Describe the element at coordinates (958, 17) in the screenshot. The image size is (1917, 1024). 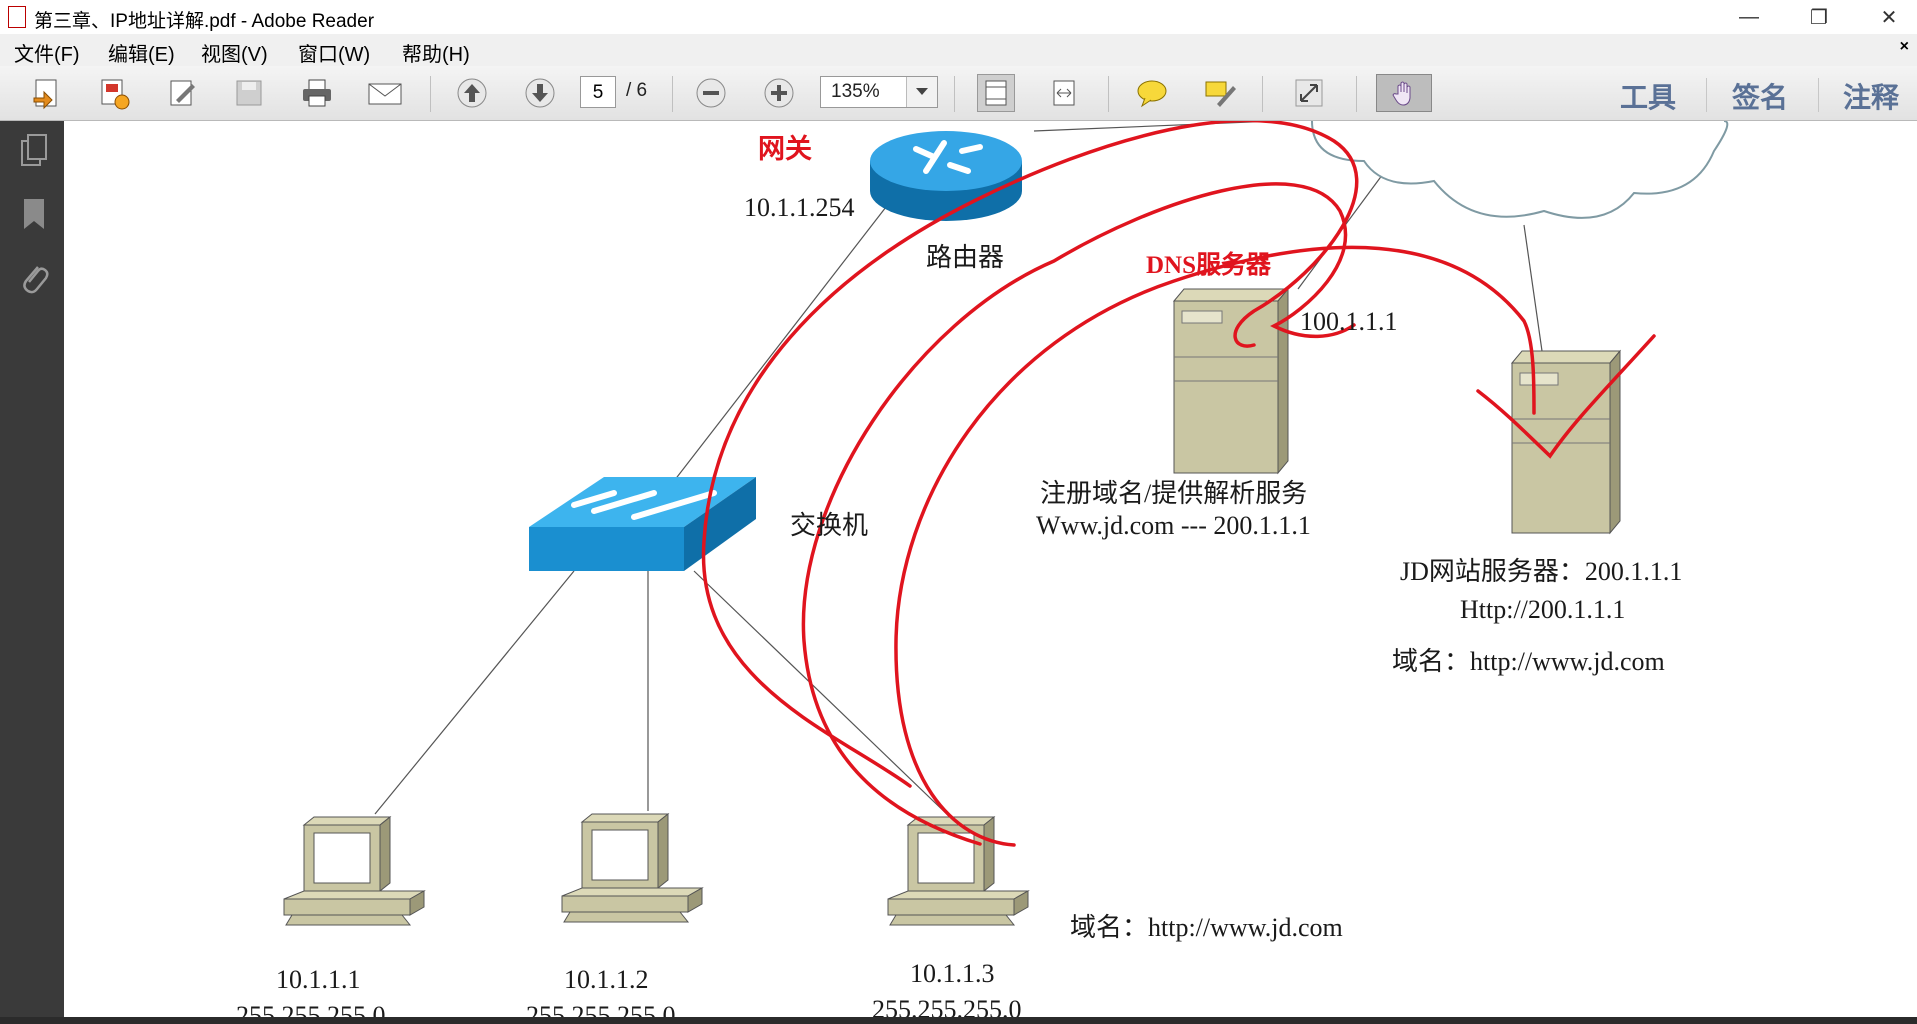
I see `title-bar: 第三章、IP地址详解.pdf - Adobe Reader — ❐ ✕` at that location.